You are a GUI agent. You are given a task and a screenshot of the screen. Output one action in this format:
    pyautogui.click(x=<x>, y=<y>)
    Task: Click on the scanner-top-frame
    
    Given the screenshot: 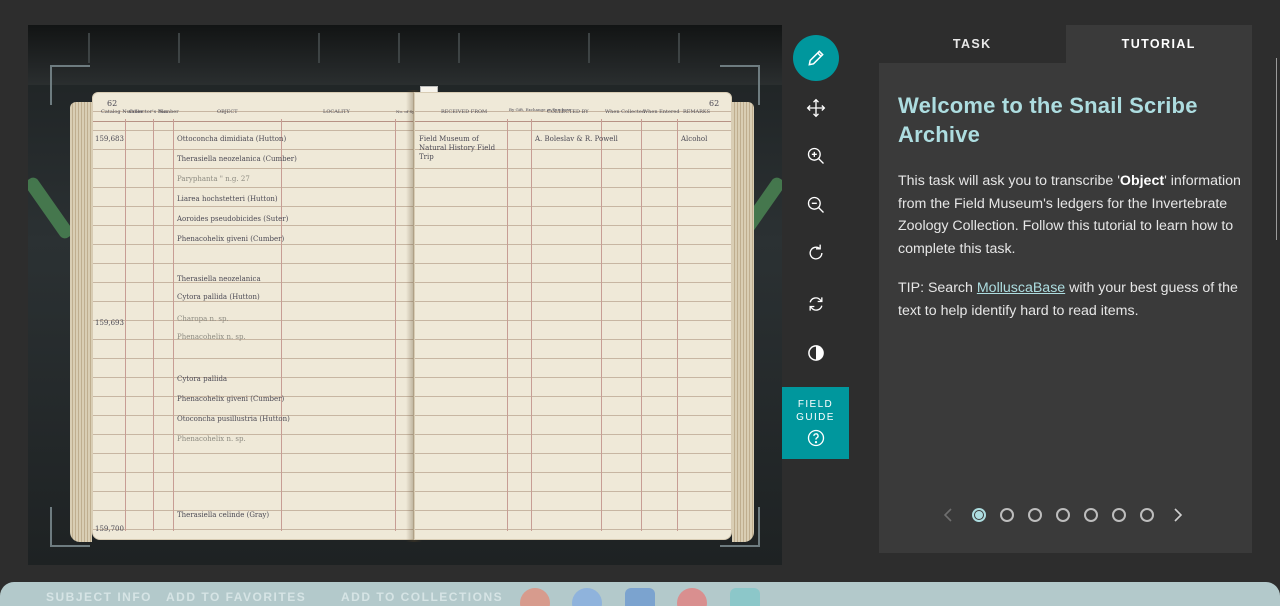 What is the action you would take?
    pyautogui.click(x=405, y=55)
    